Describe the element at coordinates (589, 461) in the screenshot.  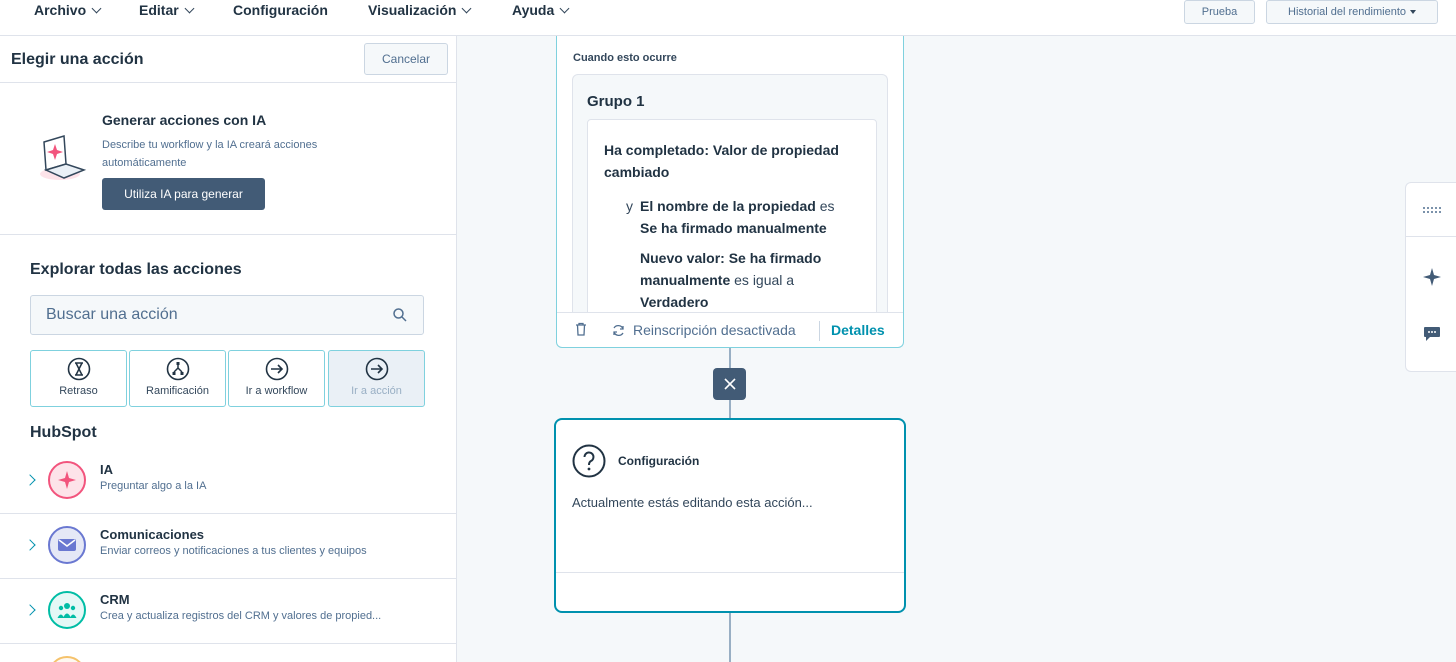
I see `question-icon` at that location.